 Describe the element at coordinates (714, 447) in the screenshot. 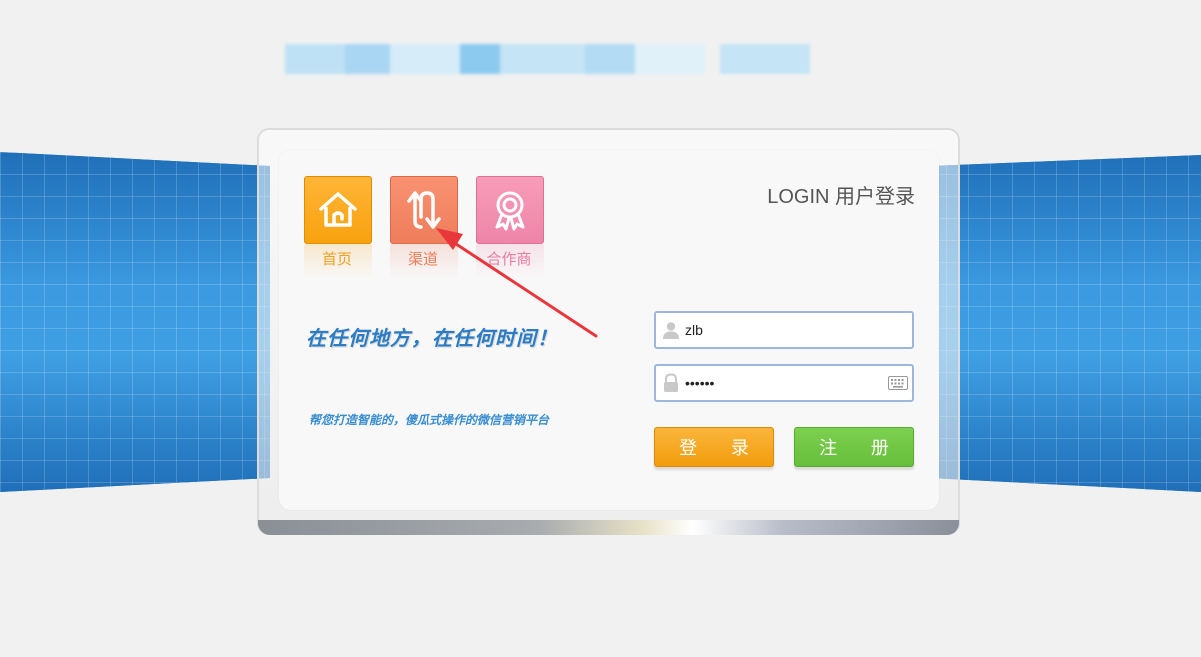

I see `login-button: 登 录` at that location.